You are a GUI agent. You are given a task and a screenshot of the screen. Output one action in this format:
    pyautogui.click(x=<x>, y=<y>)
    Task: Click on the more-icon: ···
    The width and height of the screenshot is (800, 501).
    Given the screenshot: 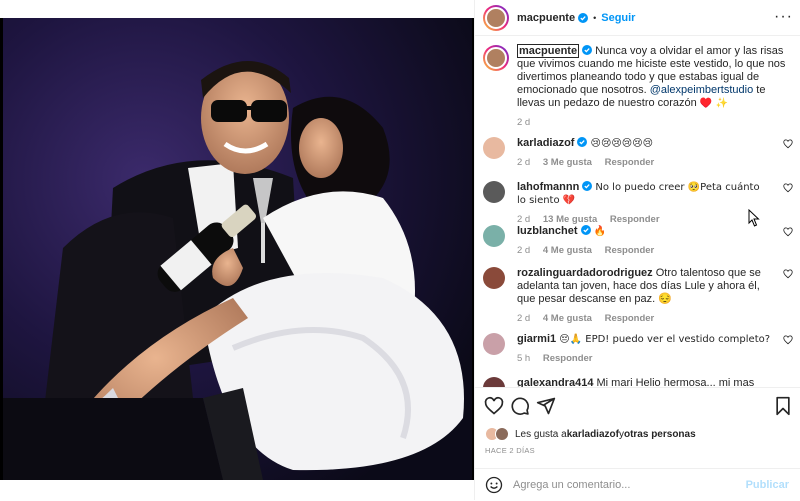 What is the action you would take?
    pyautogui.click(x=783, y=17)
    